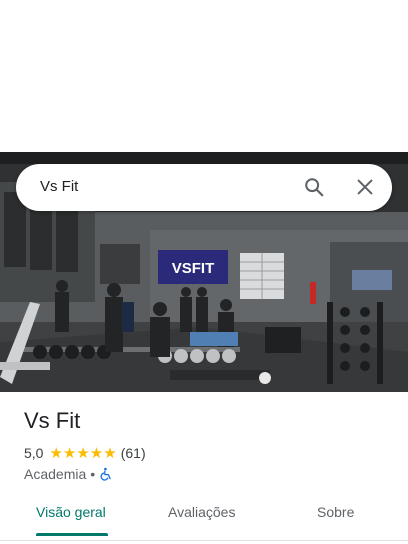 The width and height of the screenshot is (408, 544). What do you see at coordinates (72, 534) in the screenshot?
I see `active-tab-indicator` at bounding box center [72, 534].